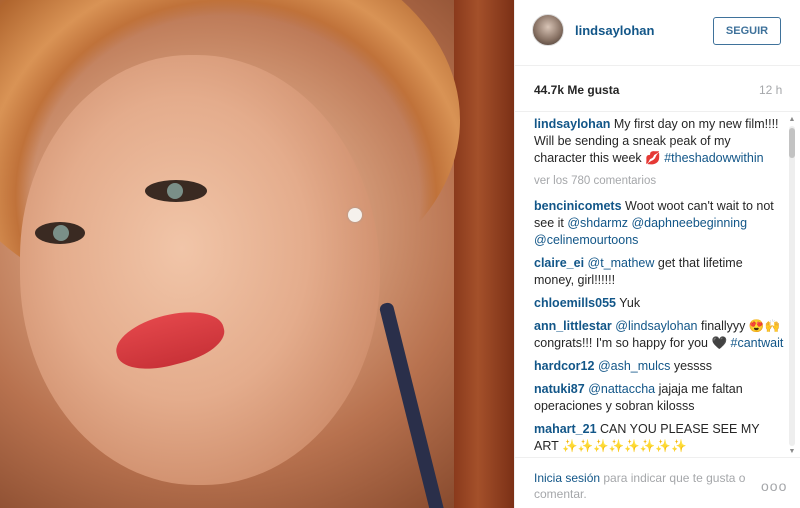 Image resolution: width=800 pixels, height=508 pixels. What do you see at coordinates (578, 206) in the screenshot?
I see `comment-username: bencinicomets` at bounding box center [578, 206].